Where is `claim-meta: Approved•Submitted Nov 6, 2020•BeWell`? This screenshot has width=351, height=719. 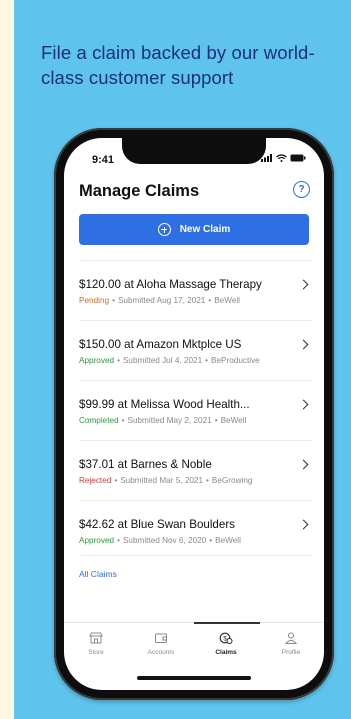
claim-meta: Approved•Submitted Nov 6, 2020•BeWell is located at coordinates (160, 540).